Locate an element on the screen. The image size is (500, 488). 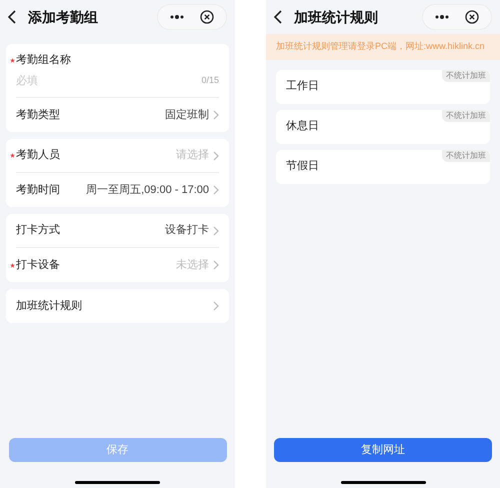
rule-card: 工作日 不统计加班 is located at coordinates (383, 87).